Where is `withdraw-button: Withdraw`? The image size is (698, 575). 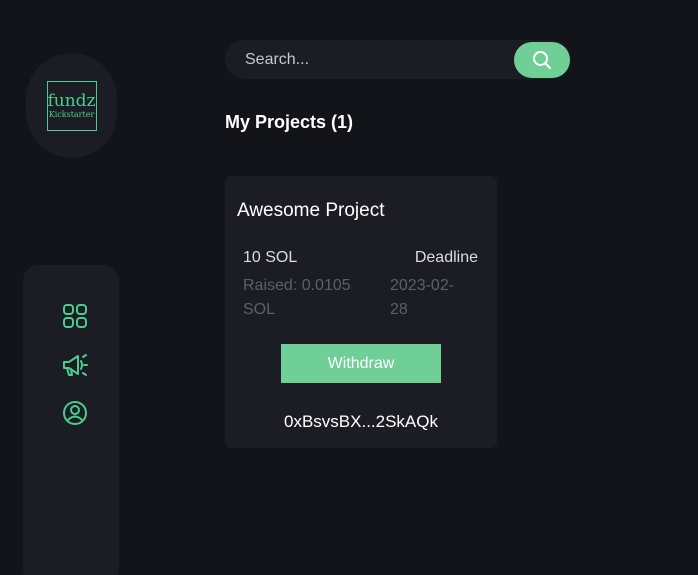 withdraw-button: Withdraw is located at coordinates (361, 363).